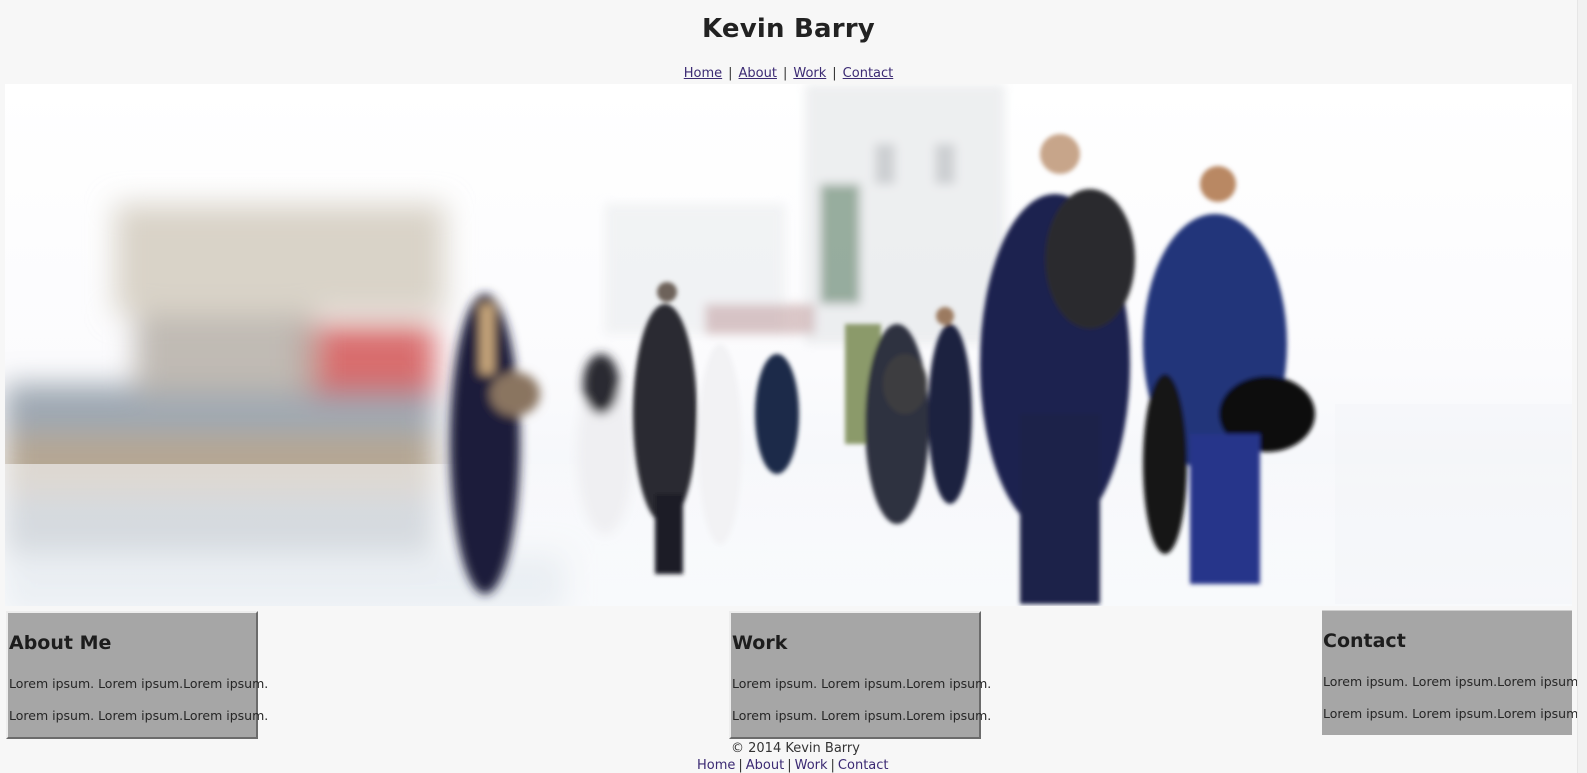 This screenshot has width=1587, height=773. What do you see at coordinates (788, 29) in the screenshot?
I see `site-title: Kevin Barry` at bounding box center [788, 29].